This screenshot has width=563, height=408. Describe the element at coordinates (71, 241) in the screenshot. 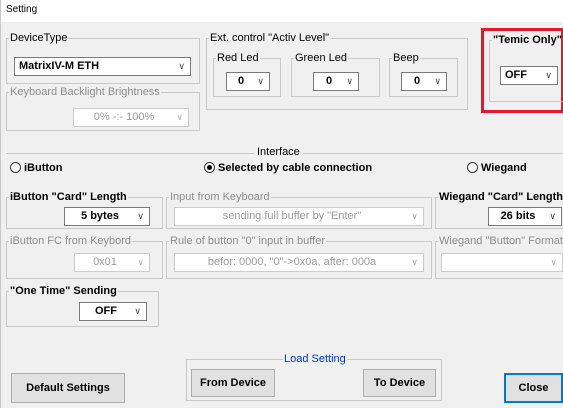

I see `ibutton-fc-legend: iButton FC from Keybord` at that location.